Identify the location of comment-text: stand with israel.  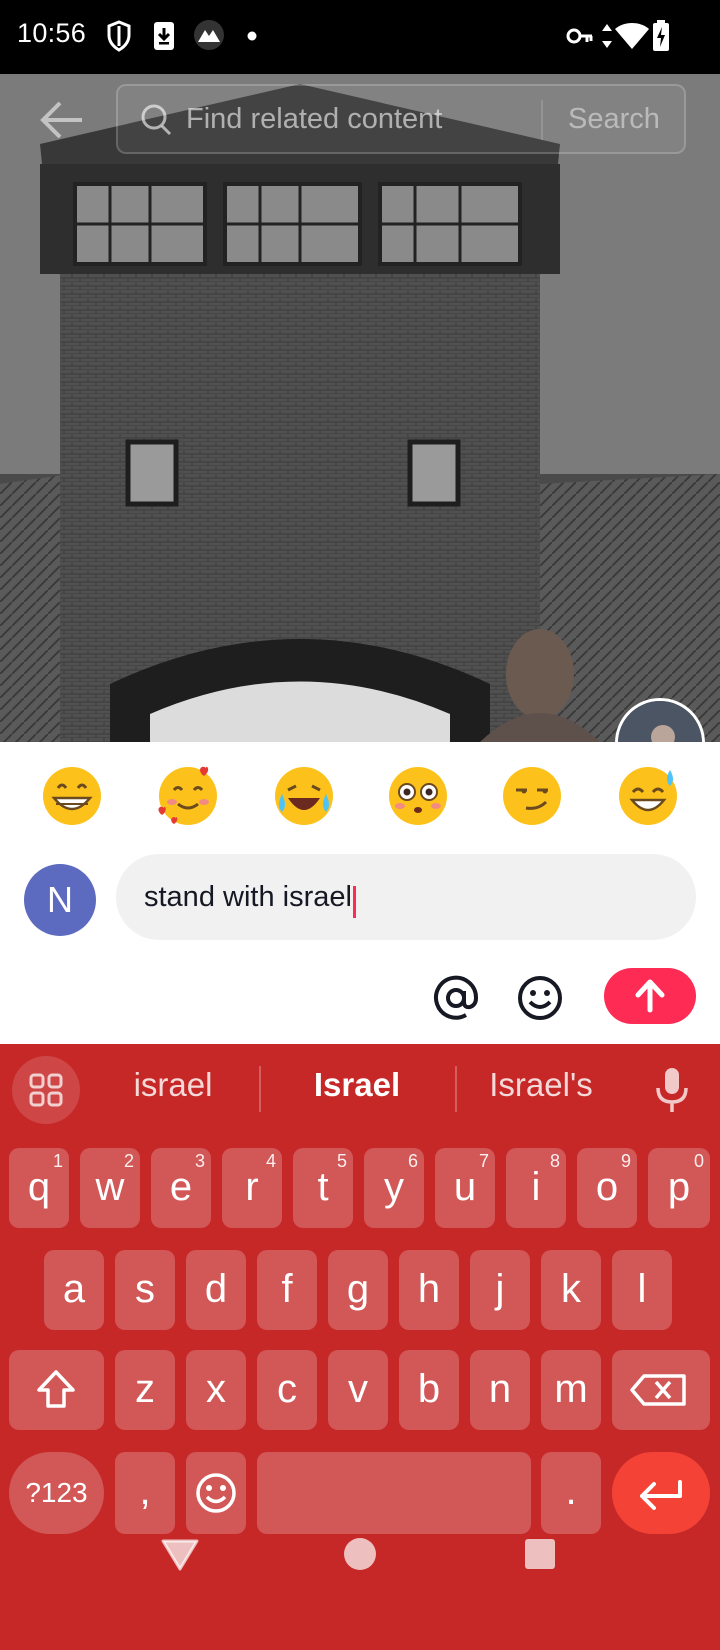
(248, 897).